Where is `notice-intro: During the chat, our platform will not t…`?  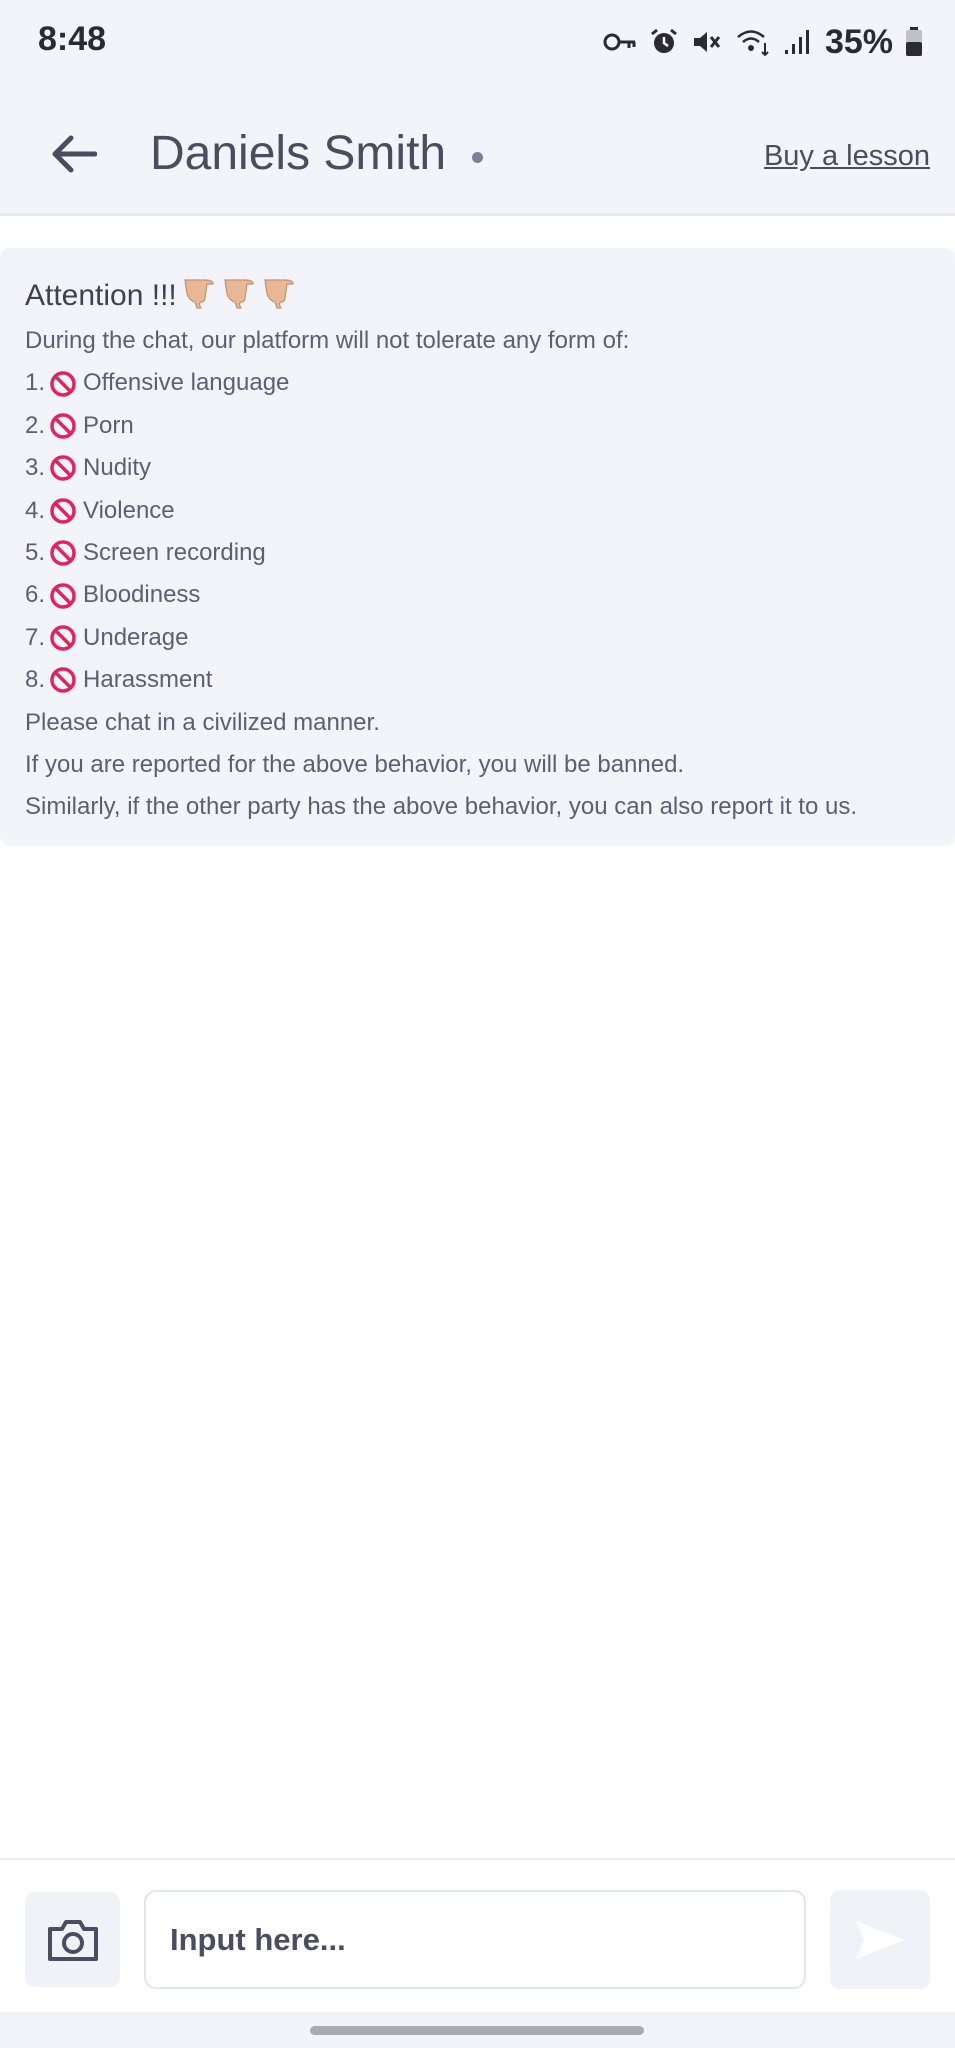
notice-intro: During the chat, our platform will not t… is located at coordinates (327, 340).